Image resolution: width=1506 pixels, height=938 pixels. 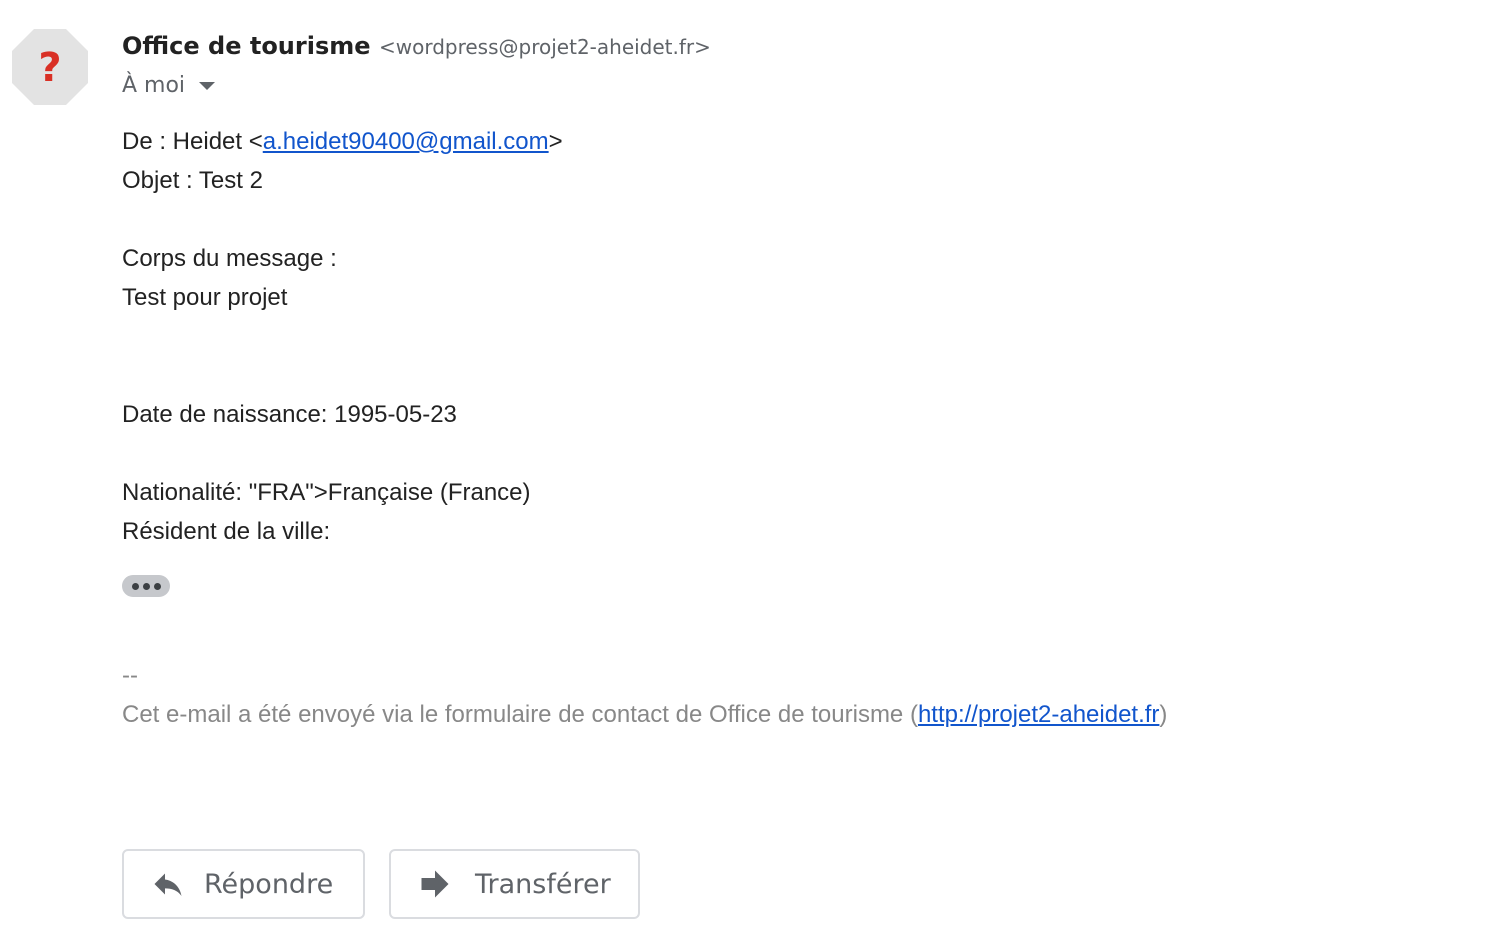 What do you see at coordinates (226, 531) in the screenshot?
I see `resident-line: Résident de la ville:` at bounding box center [226, 531].